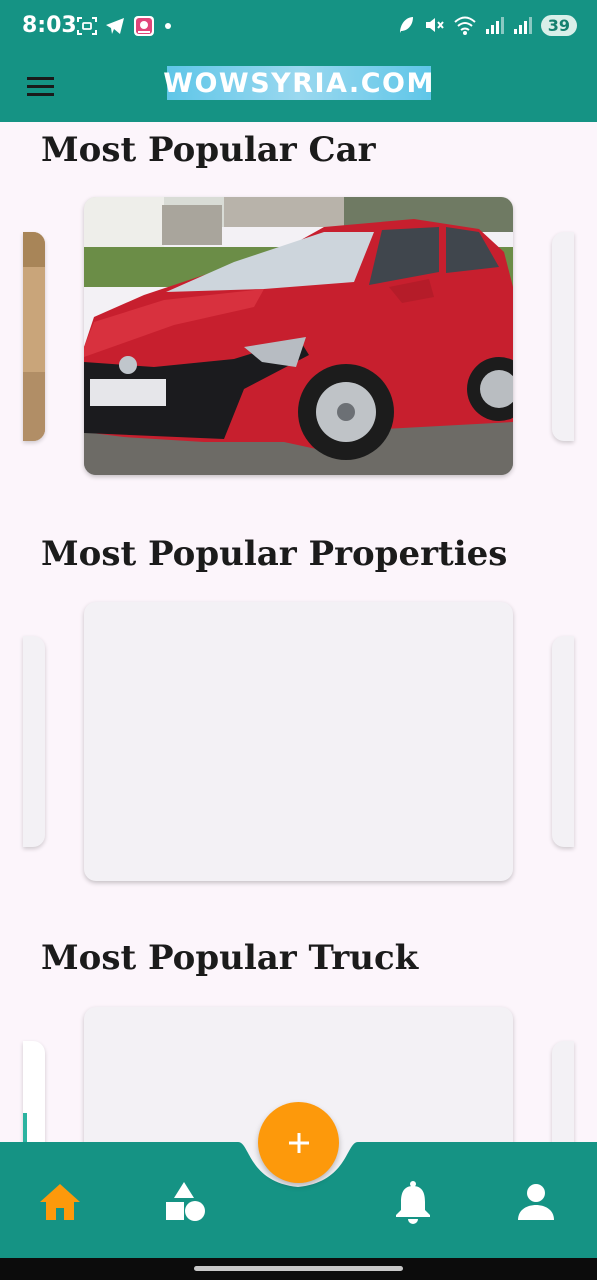 This screenshot has height=1280, width=597. What do you see at coordinates (298, 27) in the screenshot?
I see `status-bar: 8:03 39` at bounding box center [298, 27].